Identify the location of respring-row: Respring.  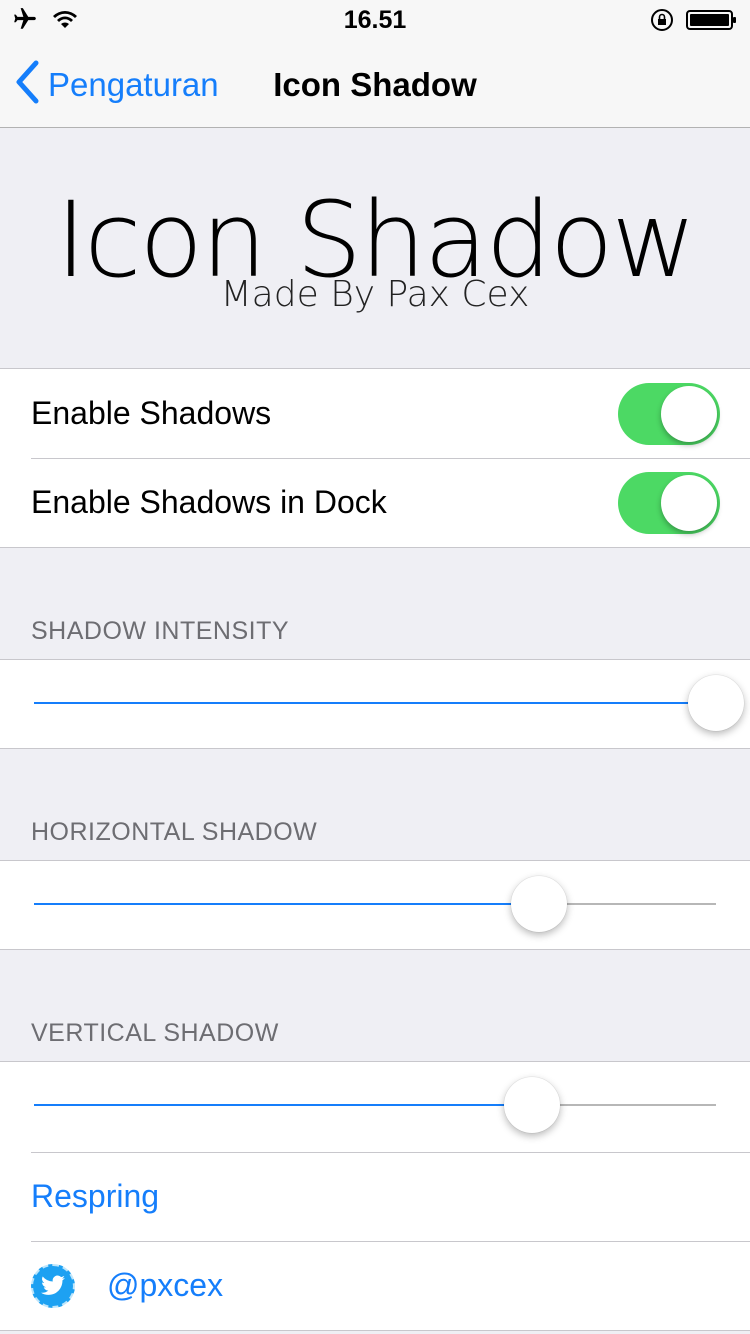
(375, 1196).